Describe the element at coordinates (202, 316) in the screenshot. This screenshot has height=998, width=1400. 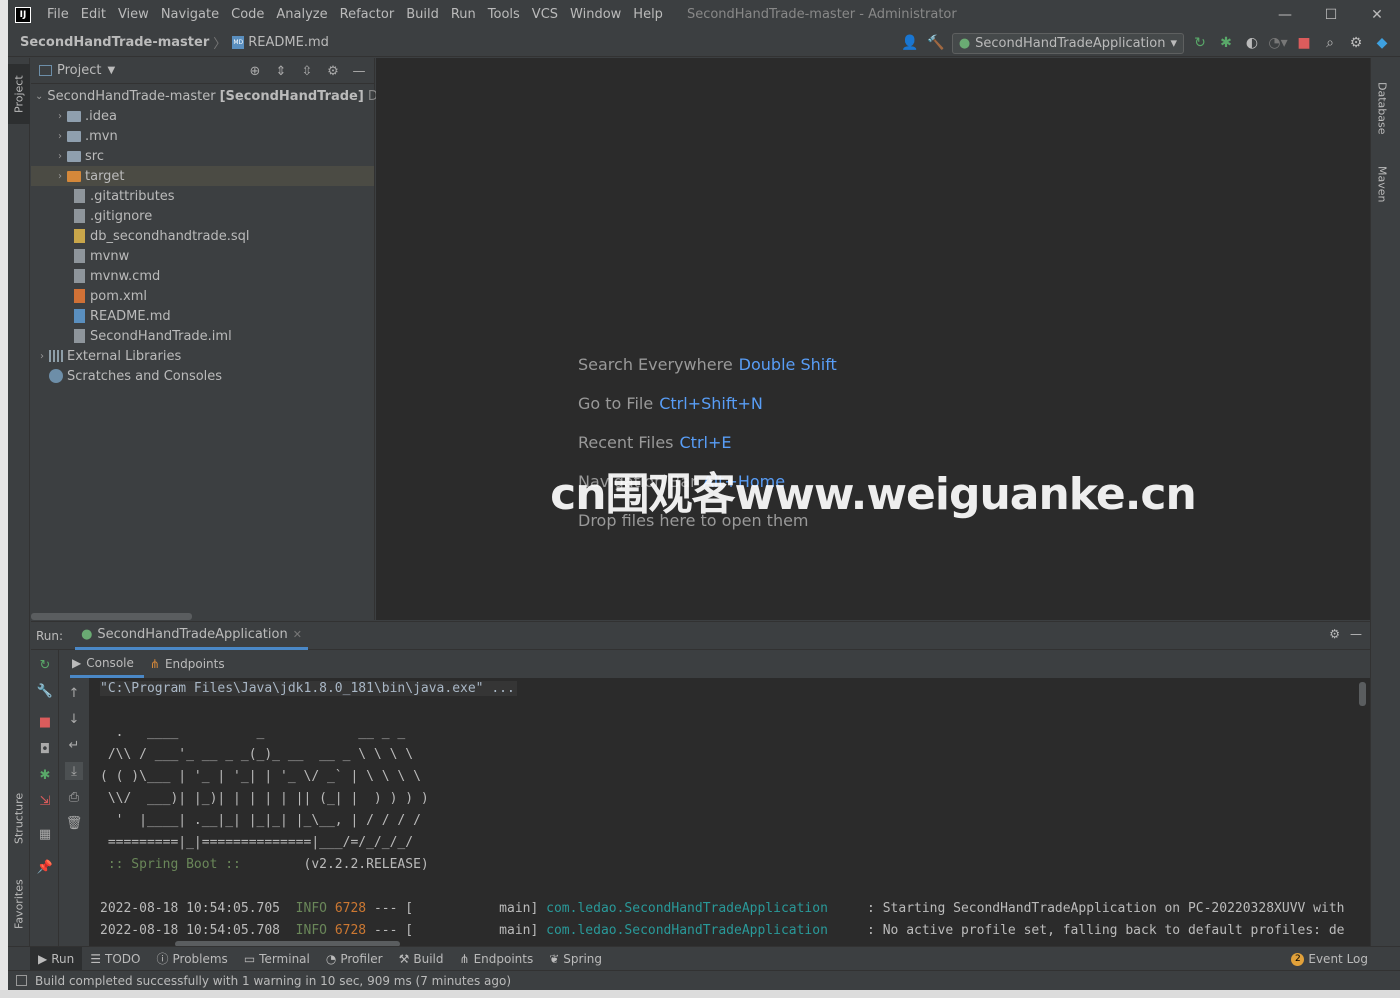
I see `tree-file: README.md` at that location.